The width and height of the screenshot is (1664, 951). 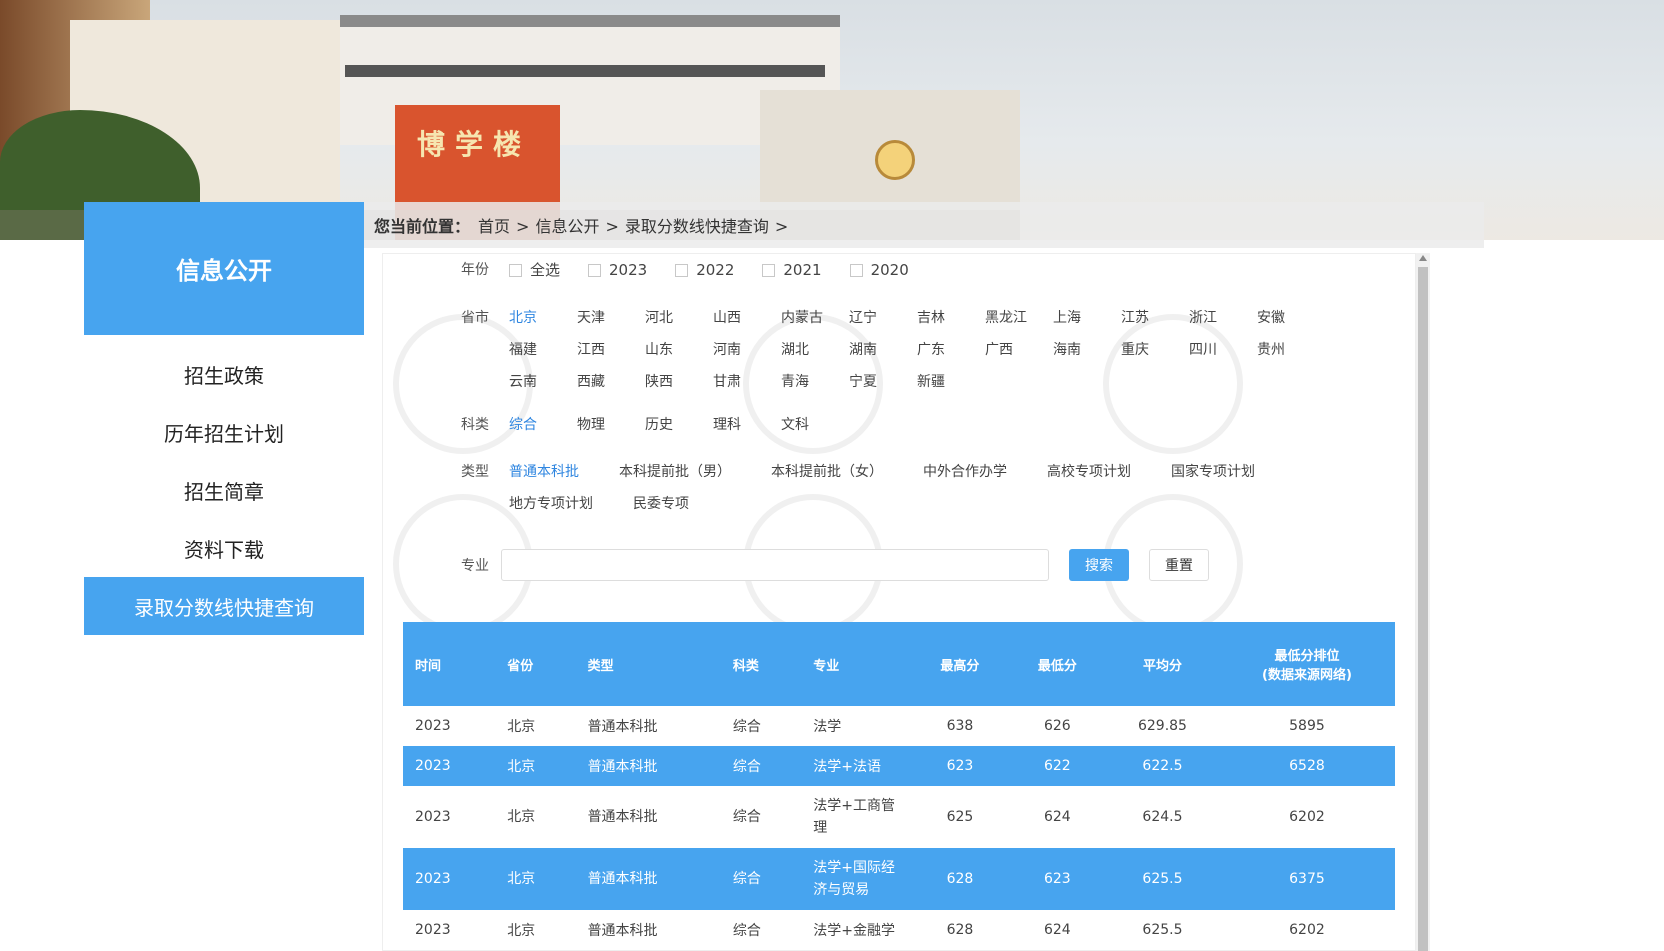 What do you see at coordinates (815, 425) in the screenshot?
I see `subject-option: 文科` at bounding box center [815, 425].